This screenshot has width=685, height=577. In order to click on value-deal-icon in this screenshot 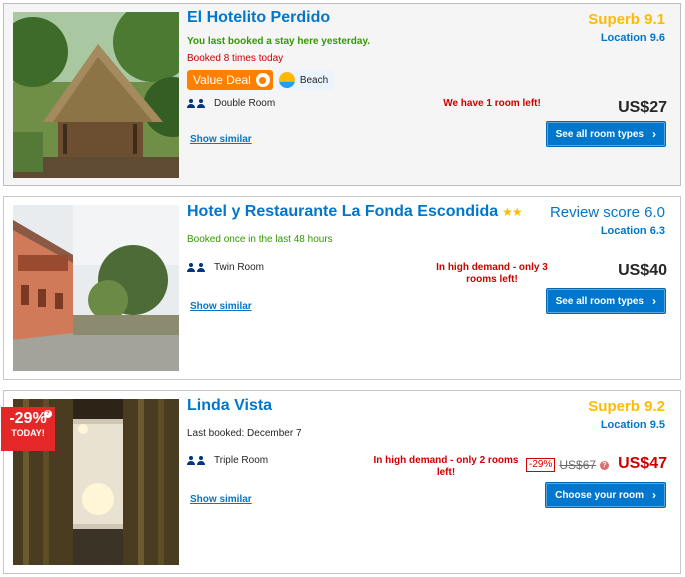, I will do `click(262, 80)`.